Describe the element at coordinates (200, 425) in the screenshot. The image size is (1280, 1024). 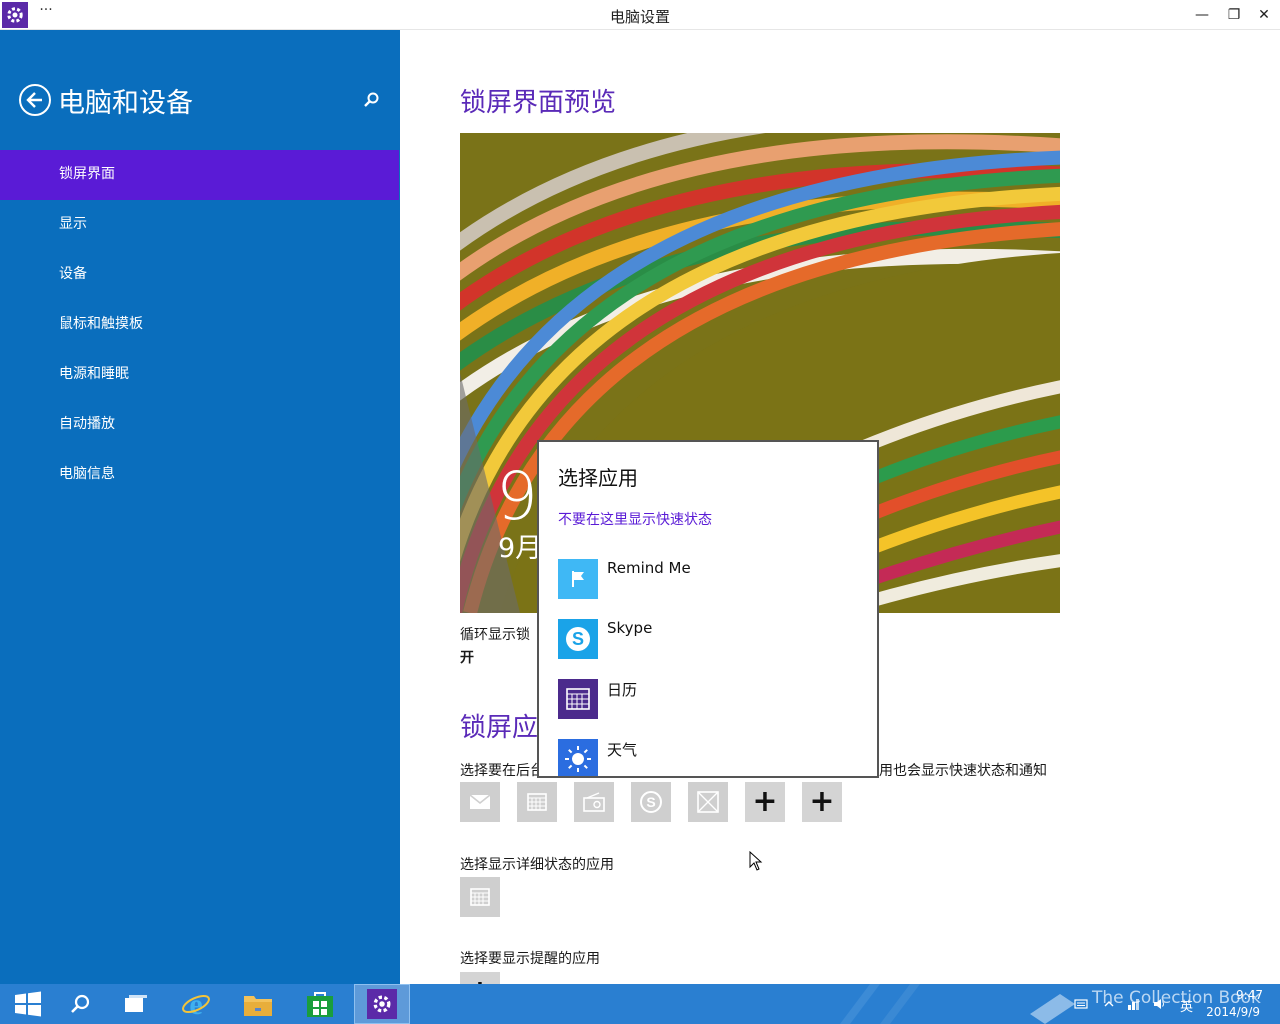
I see `sidebar-item-autoplay: 自动播放` at that location.